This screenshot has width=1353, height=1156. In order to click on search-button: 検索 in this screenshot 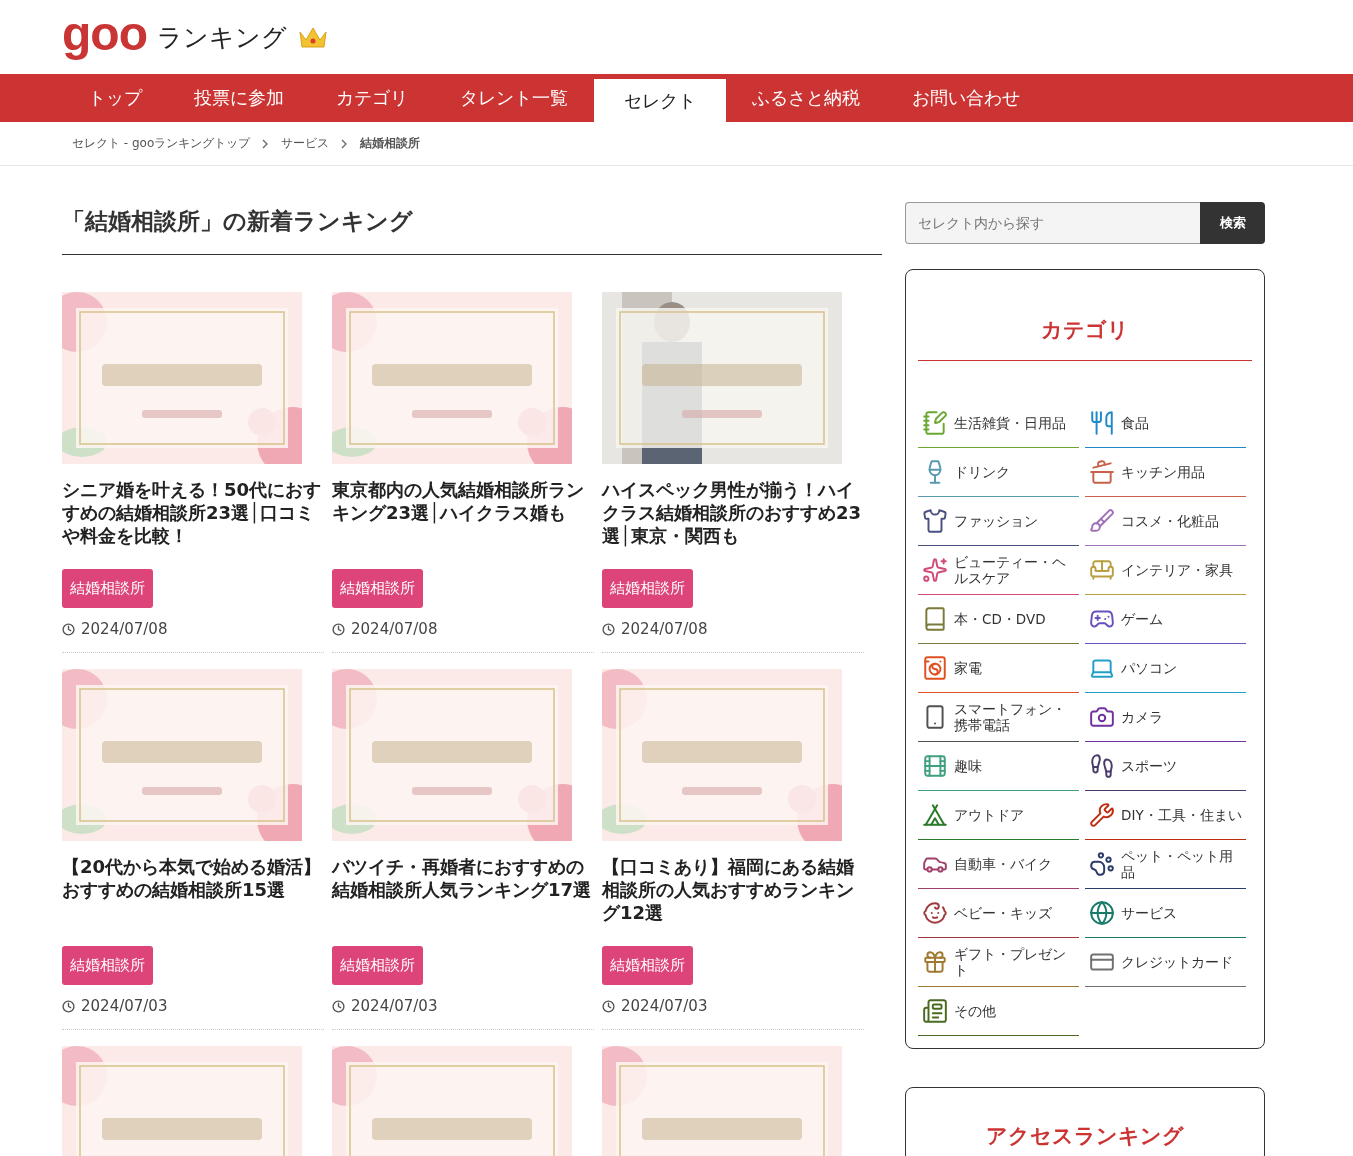, I will do `click(1232, 223)`.